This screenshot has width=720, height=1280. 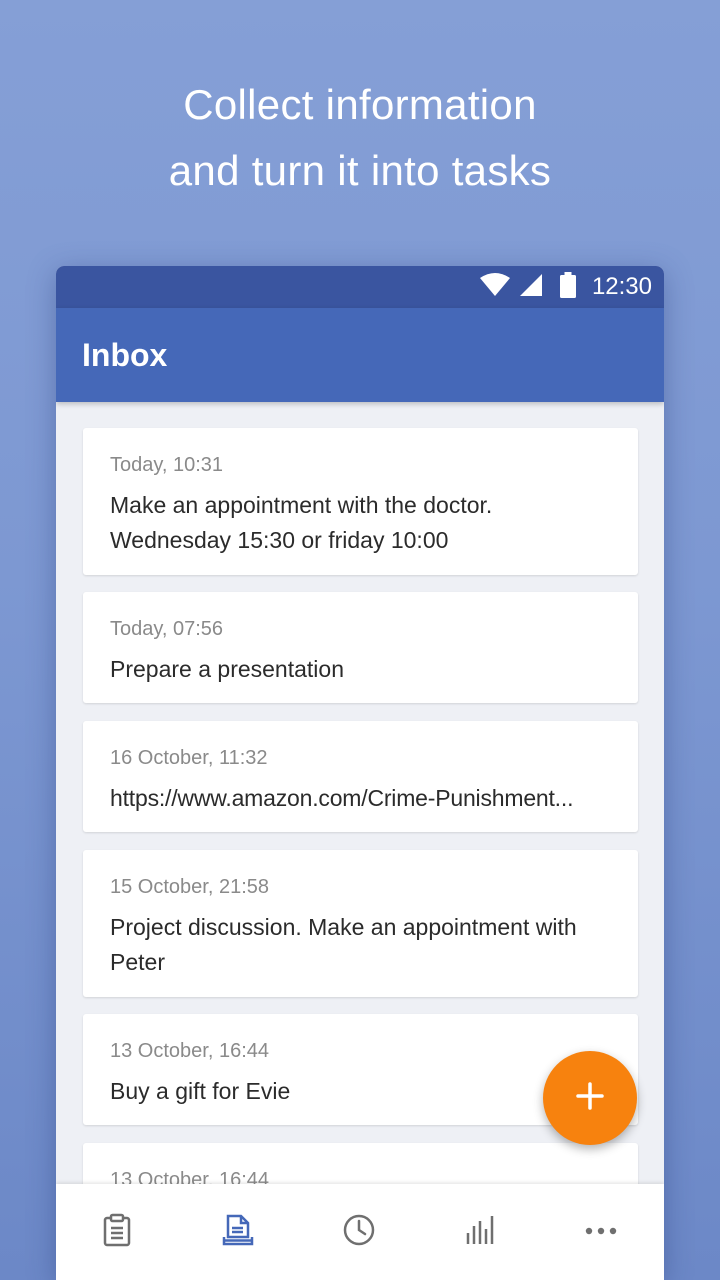 I want to click on card-text: Prepare a presentation, so click(x=227, y=669).